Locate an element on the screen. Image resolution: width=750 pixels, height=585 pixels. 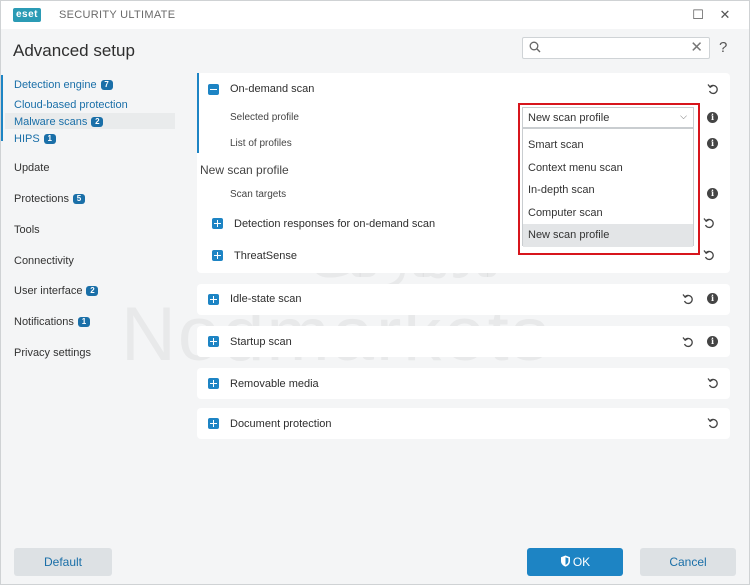
page-title: Advanced setup is located at coordinates (74, 50).